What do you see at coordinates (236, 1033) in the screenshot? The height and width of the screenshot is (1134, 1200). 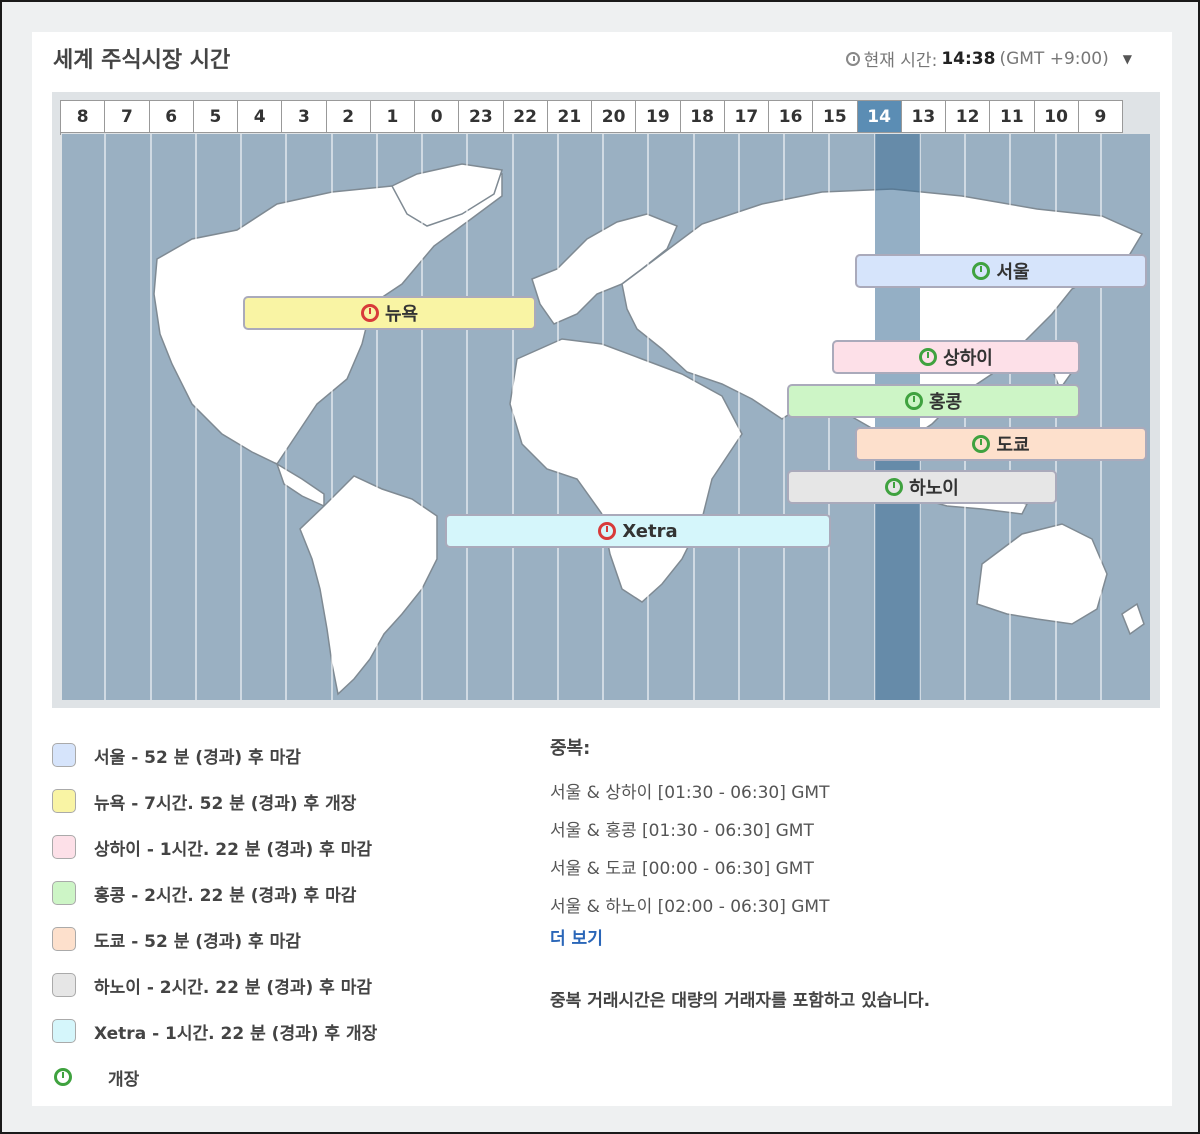 I see `legend-text: Xetra - 1시간. 22 분 (경과) 후 개장` at bounding box center [236, 1033].